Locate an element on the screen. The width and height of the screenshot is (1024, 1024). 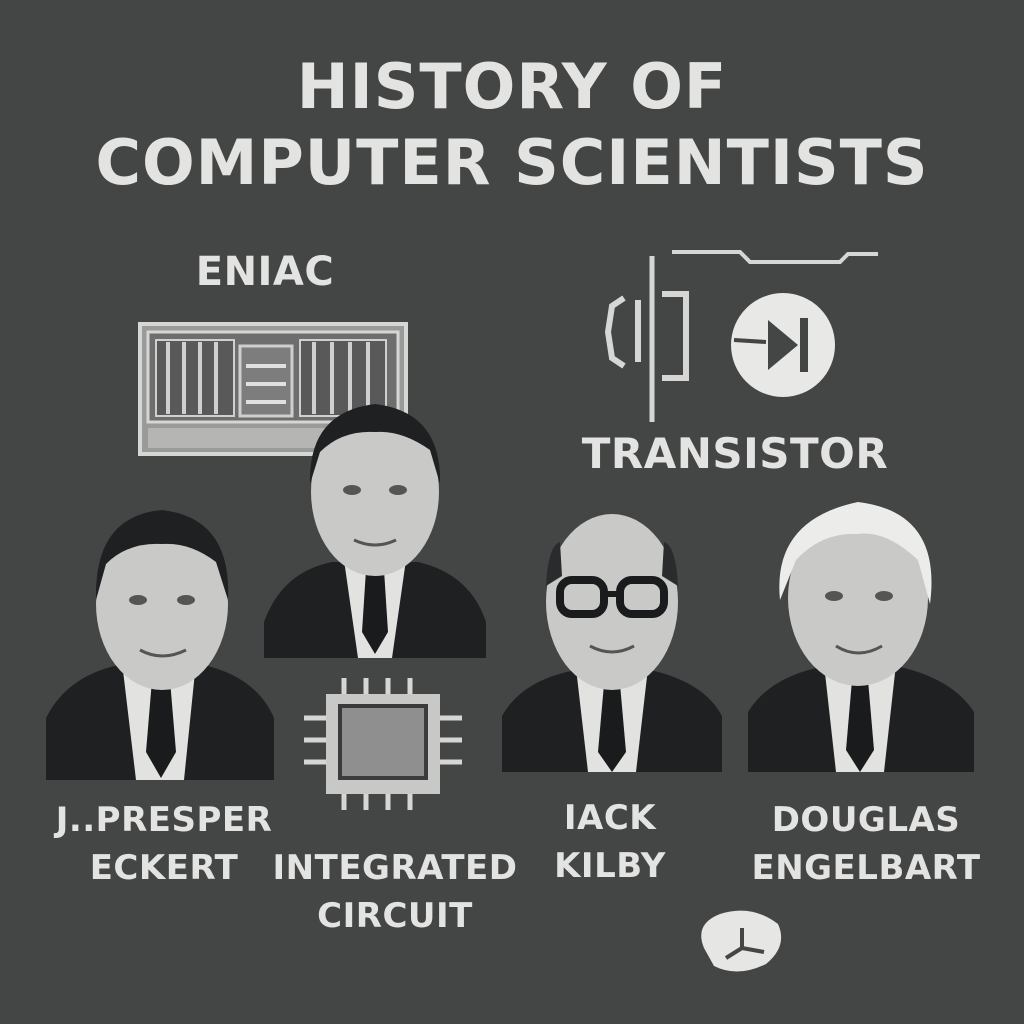
portrait-center-icon is located at coordinates (375, 531).